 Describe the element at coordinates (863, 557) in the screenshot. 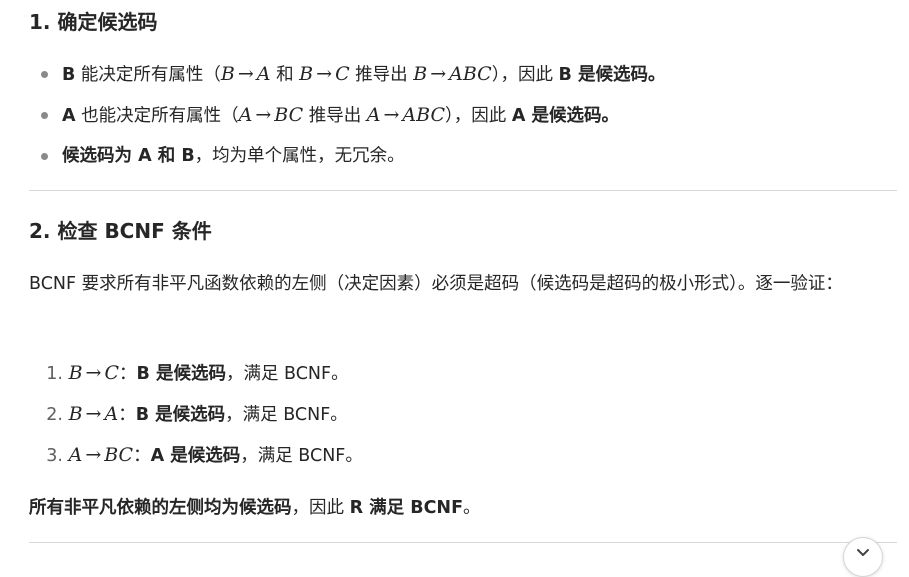

I see `scroll-to-bottom-button` at that location.